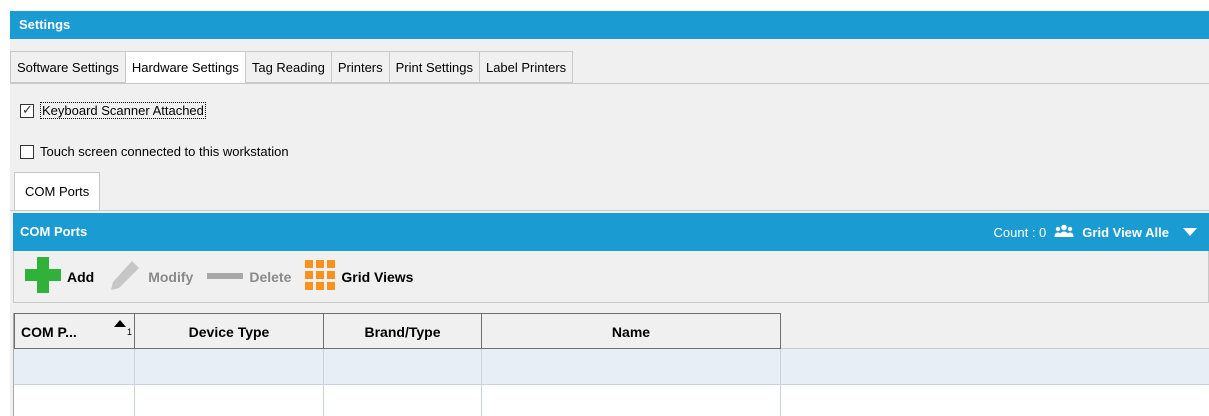 The width and height of the screenshot is (1209, 416). I want to click on column-header-name: Name, so click(631, 331).